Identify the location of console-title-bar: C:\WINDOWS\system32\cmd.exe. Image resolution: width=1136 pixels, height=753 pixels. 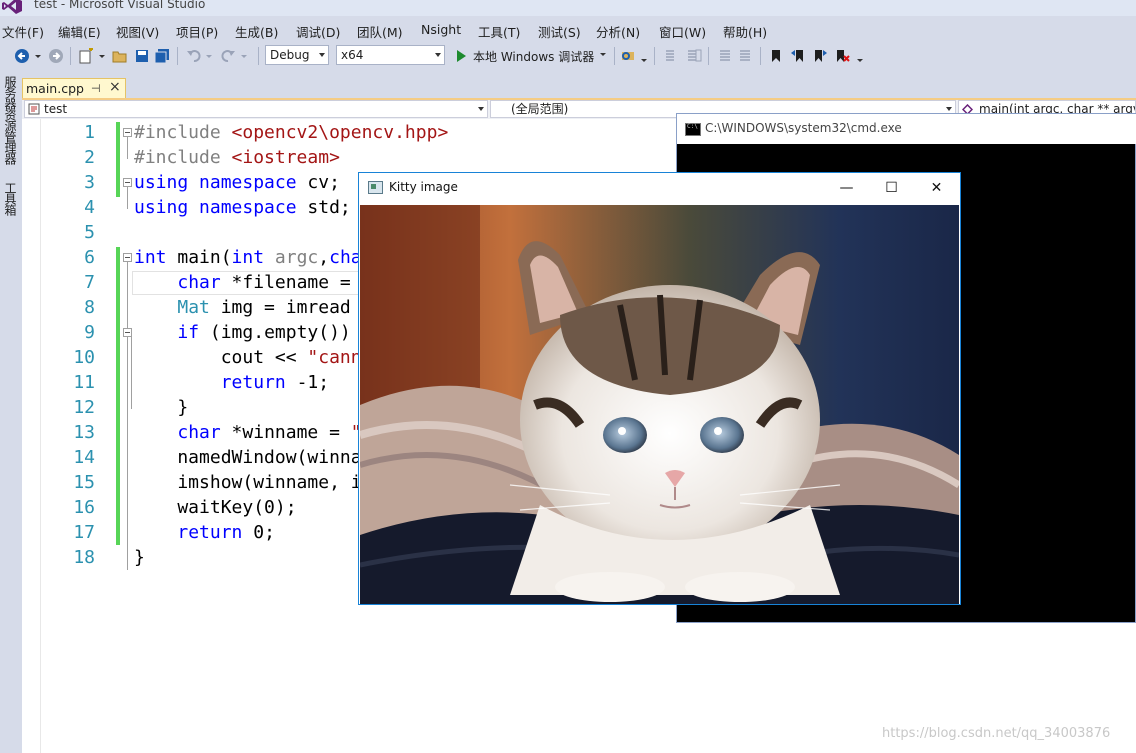
(906, 129).